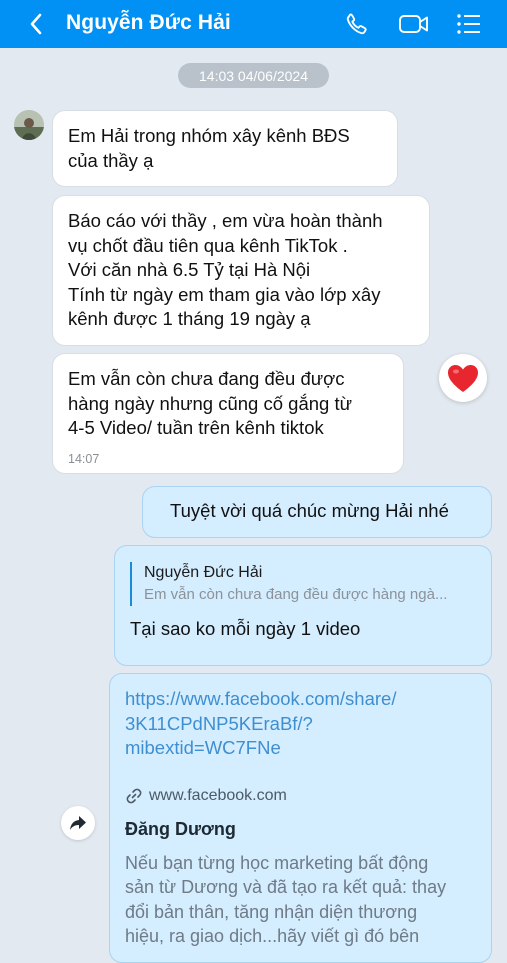 The image size is (507, 963). I want to click on quoted-sender: Nguyễn Đức Hải, so click(203, 572).